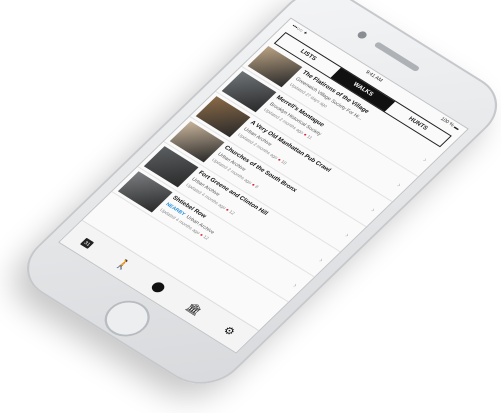  I want to click on status-time: 9:41 AM, so click(373, 76).